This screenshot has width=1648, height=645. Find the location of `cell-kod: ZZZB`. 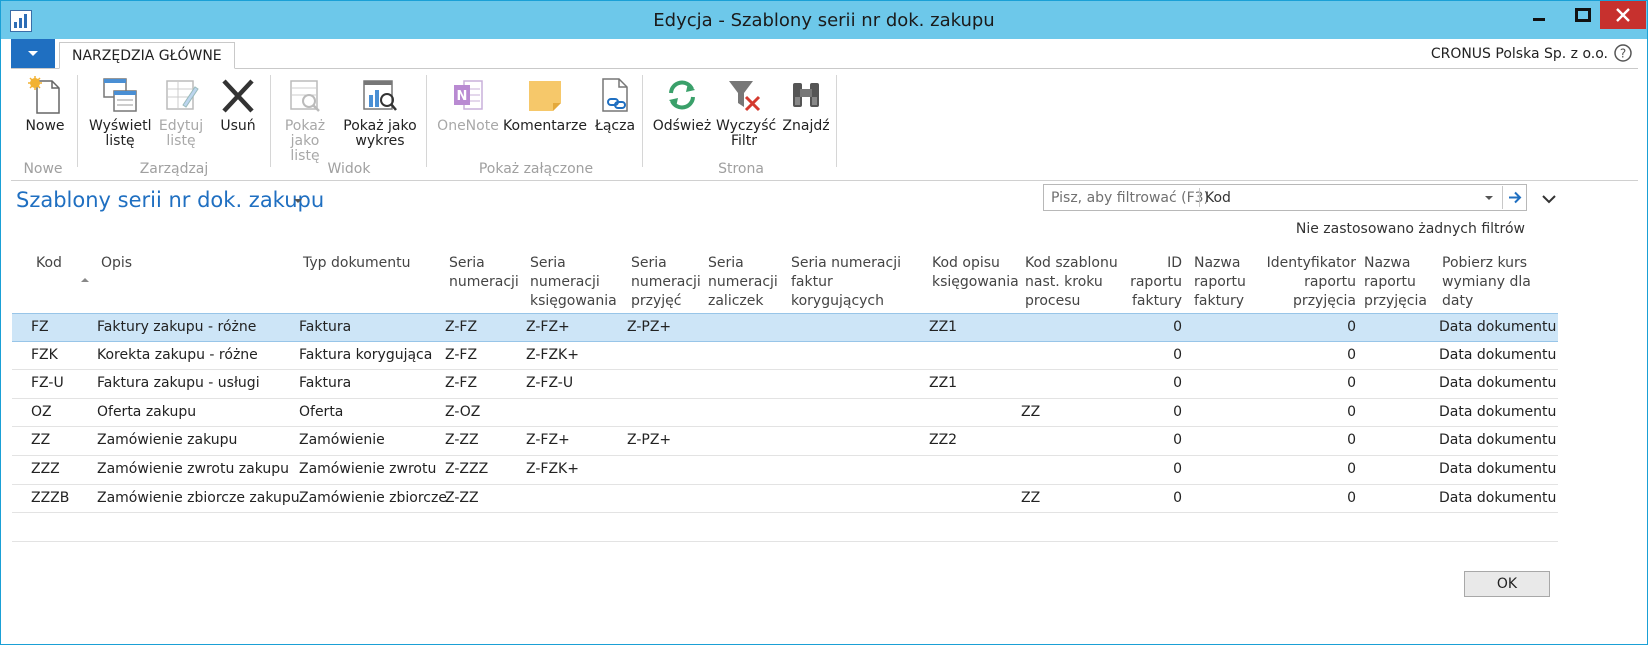

cell-kod: ZZZB is located at coordinates (62, 498).